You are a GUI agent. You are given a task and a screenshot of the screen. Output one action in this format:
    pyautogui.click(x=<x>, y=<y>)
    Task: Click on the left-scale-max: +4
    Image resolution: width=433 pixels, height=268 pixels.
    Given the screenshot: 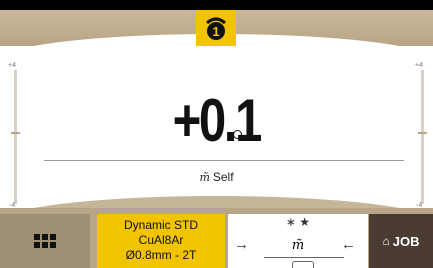 What is the action you would take?
    pyautogui.click(x=12, y=65)
    